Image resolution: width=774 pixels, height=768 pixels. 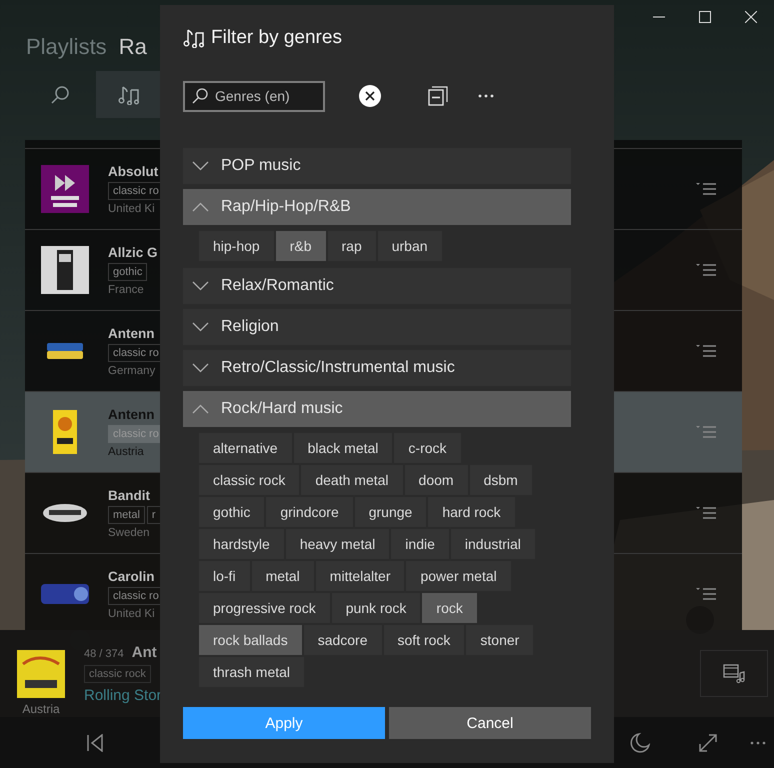 What do you see at coordinates (129, 532) in the screenshot?
I see `station-country: Sweden` at bounding box center [129, 532].